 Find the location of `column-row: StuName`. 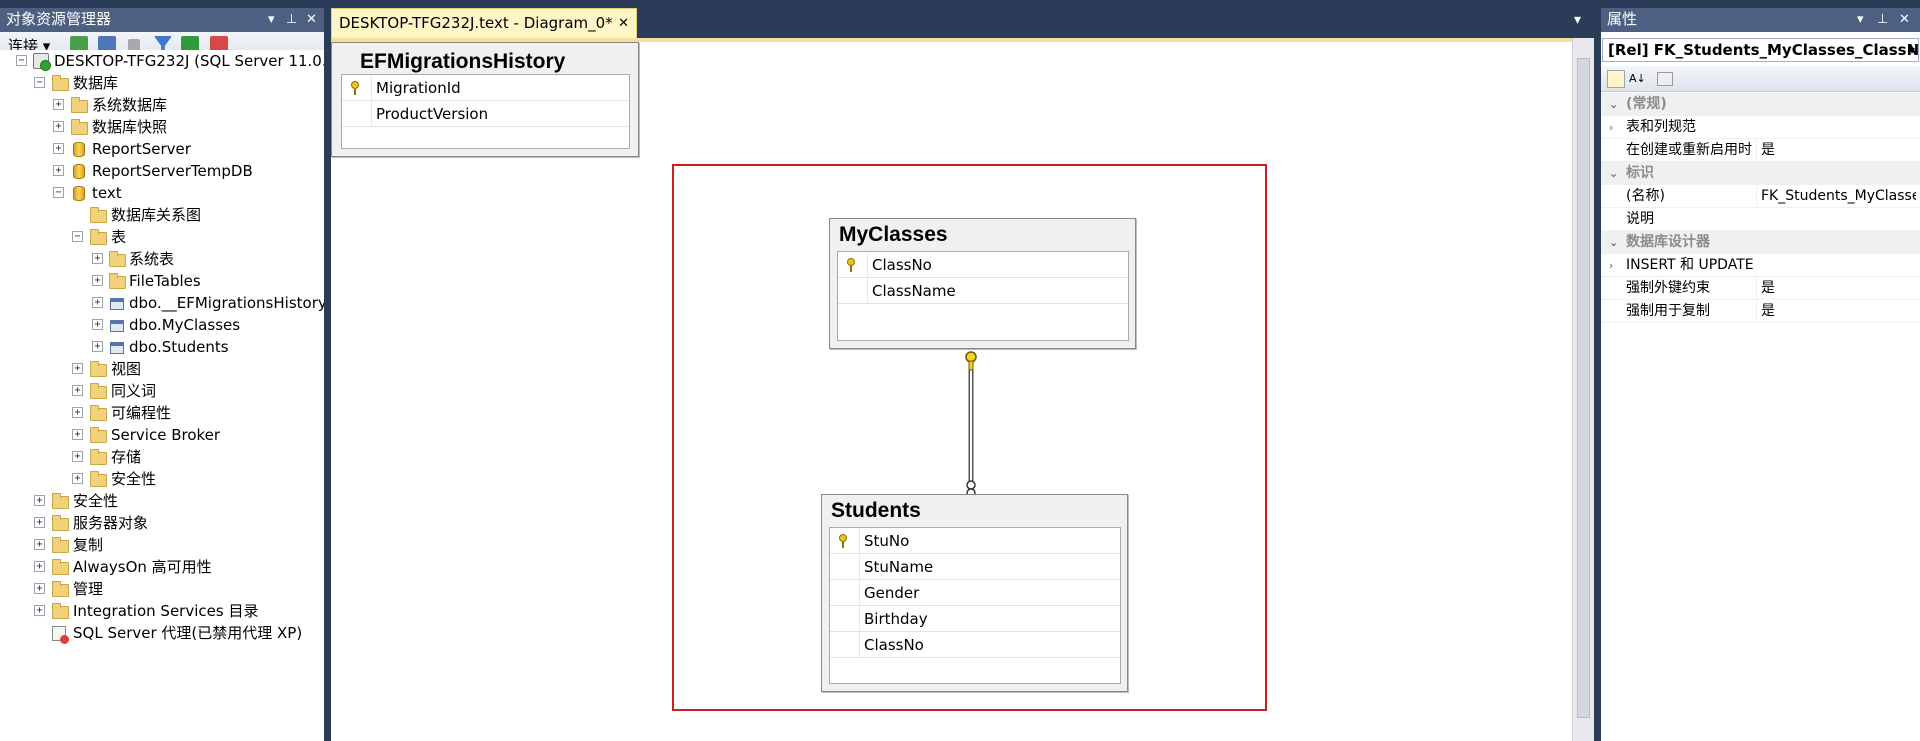

column-row: StuName is located at coordinates (975, 567).